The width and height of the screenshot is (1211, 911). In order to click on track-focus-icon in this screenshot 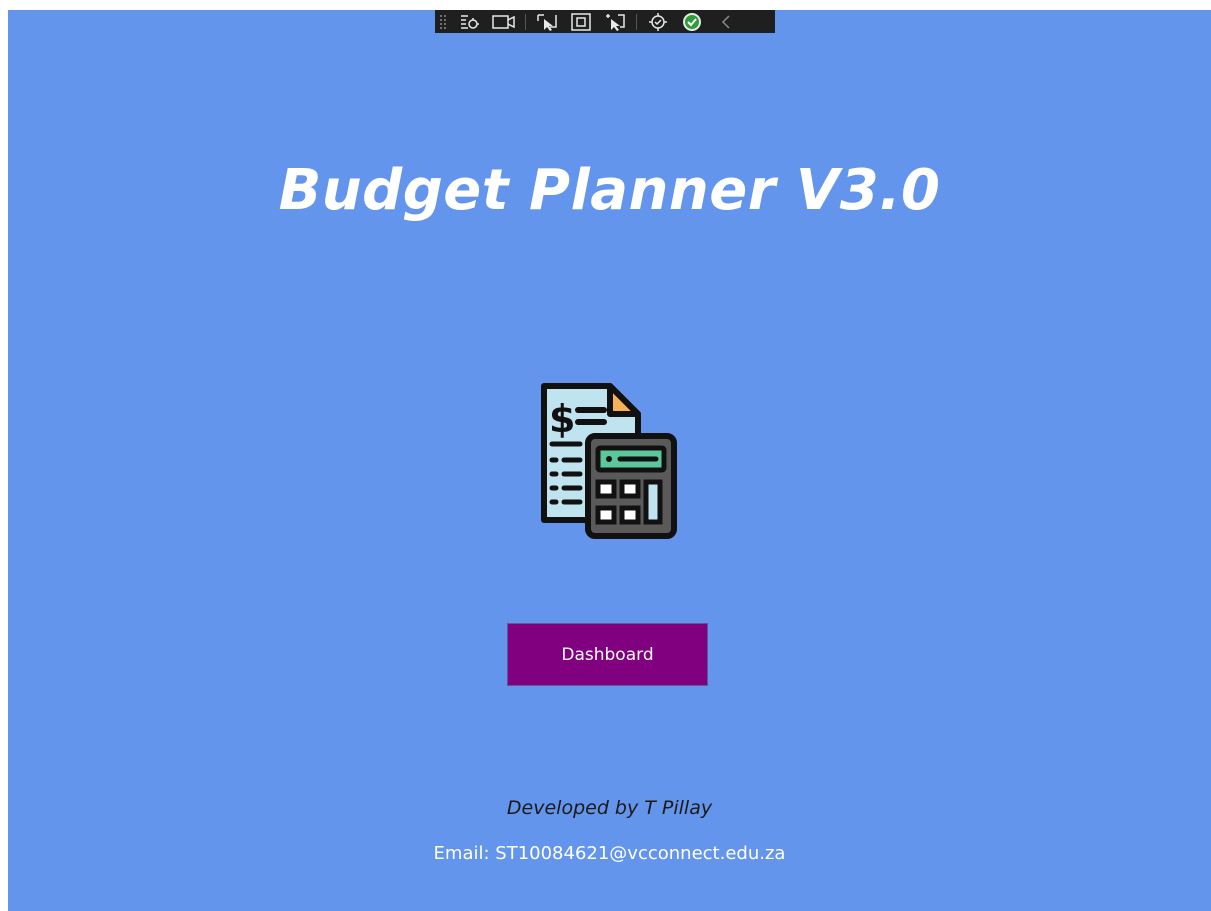, I will do `click(615, 22)`.